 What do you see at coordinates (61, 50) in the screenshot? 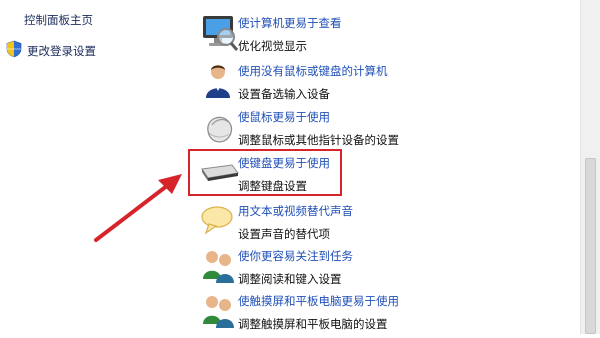
I see `change-login-settings-label: 更改登录设置` at bounding box center [61, 50].